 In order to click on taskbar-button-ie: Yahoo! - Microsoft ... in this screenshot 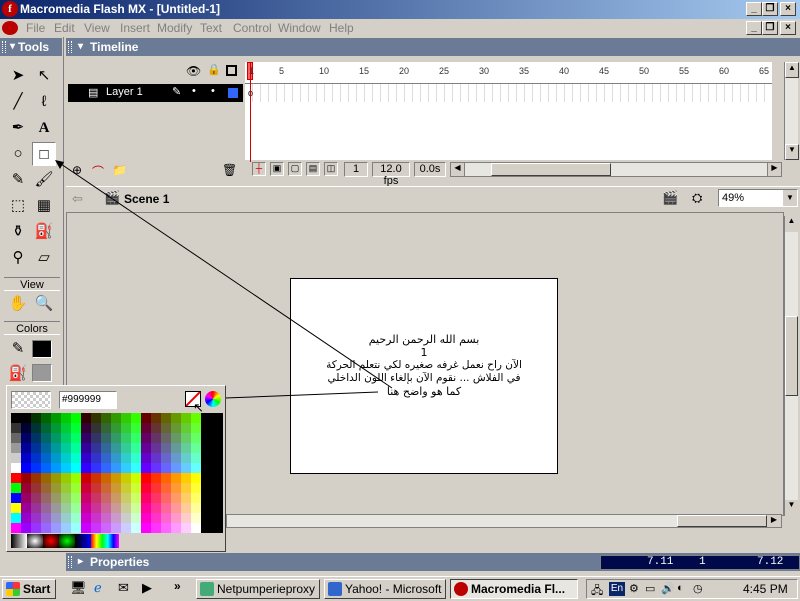, I will do `click(385, 589)`.